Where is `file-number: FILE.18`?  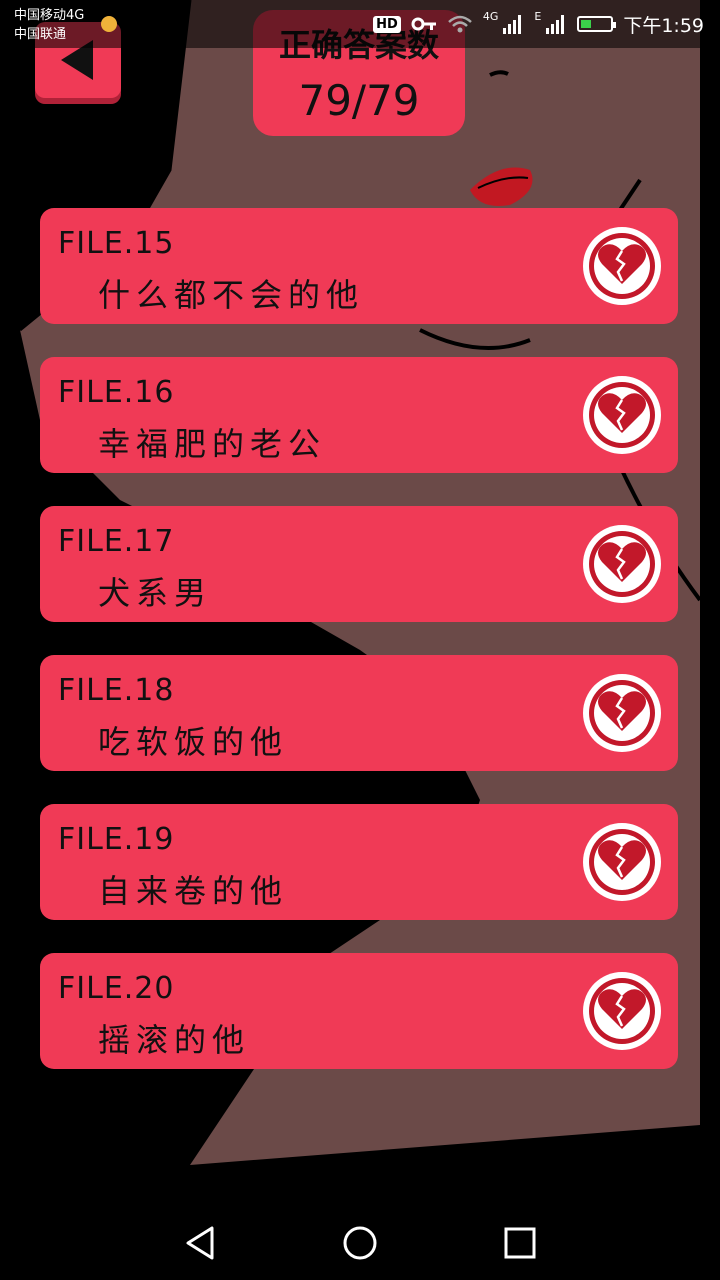 file-number: FILE.18 is located at coordinates (116, 690).